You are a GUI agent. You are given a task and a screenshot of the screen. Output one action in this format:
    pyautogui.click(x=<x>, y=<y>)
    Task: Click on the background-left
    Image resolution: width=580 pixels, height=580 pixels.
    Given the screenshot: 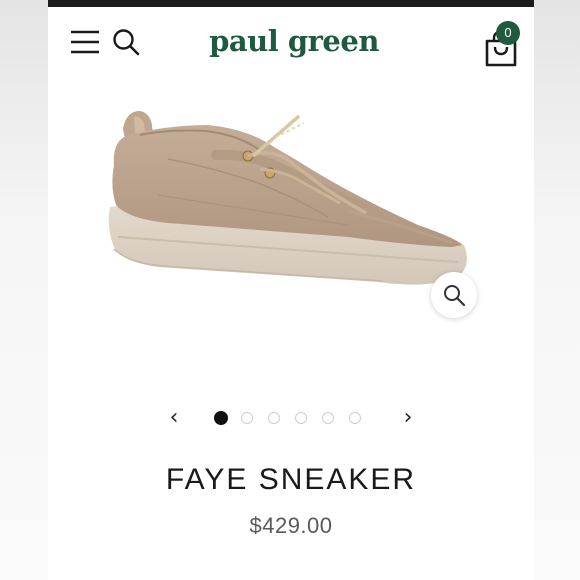 What is the action you would take?
    pyautogui.click(x=24, y=290)
    